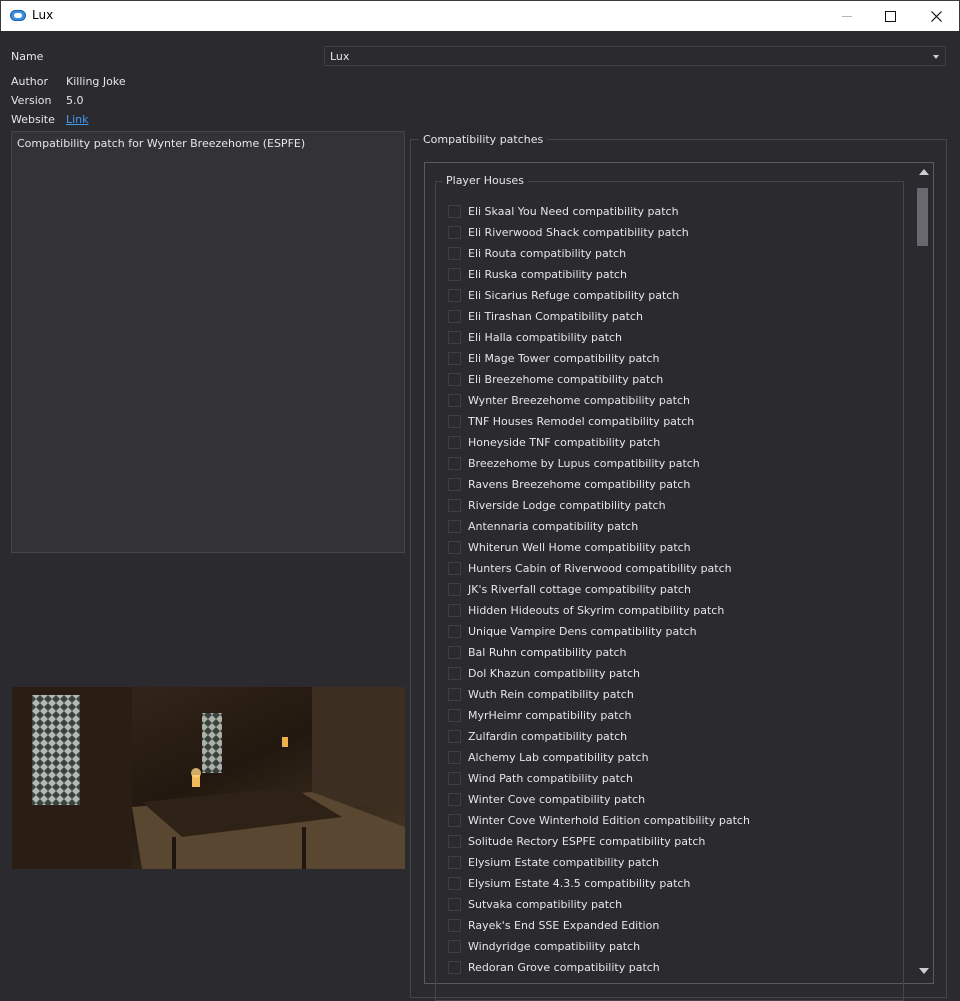 Image resolution: width=960 pixels, height=1001 pixels. Describe the element at coordinates (555, 379) in the screenshot. I see `patch-checkbox-row: Eli Breezehome compatibility patch` at that location.